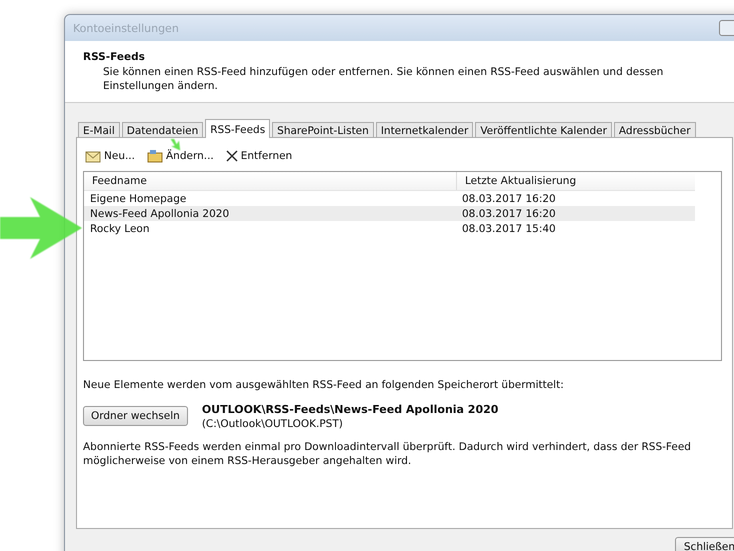 This screenshot has width=734, height=551. What do you see at coordinates (655, 129) in the screenshot?
I see `tab: Adressbücher` at bounding box center [655, 129].